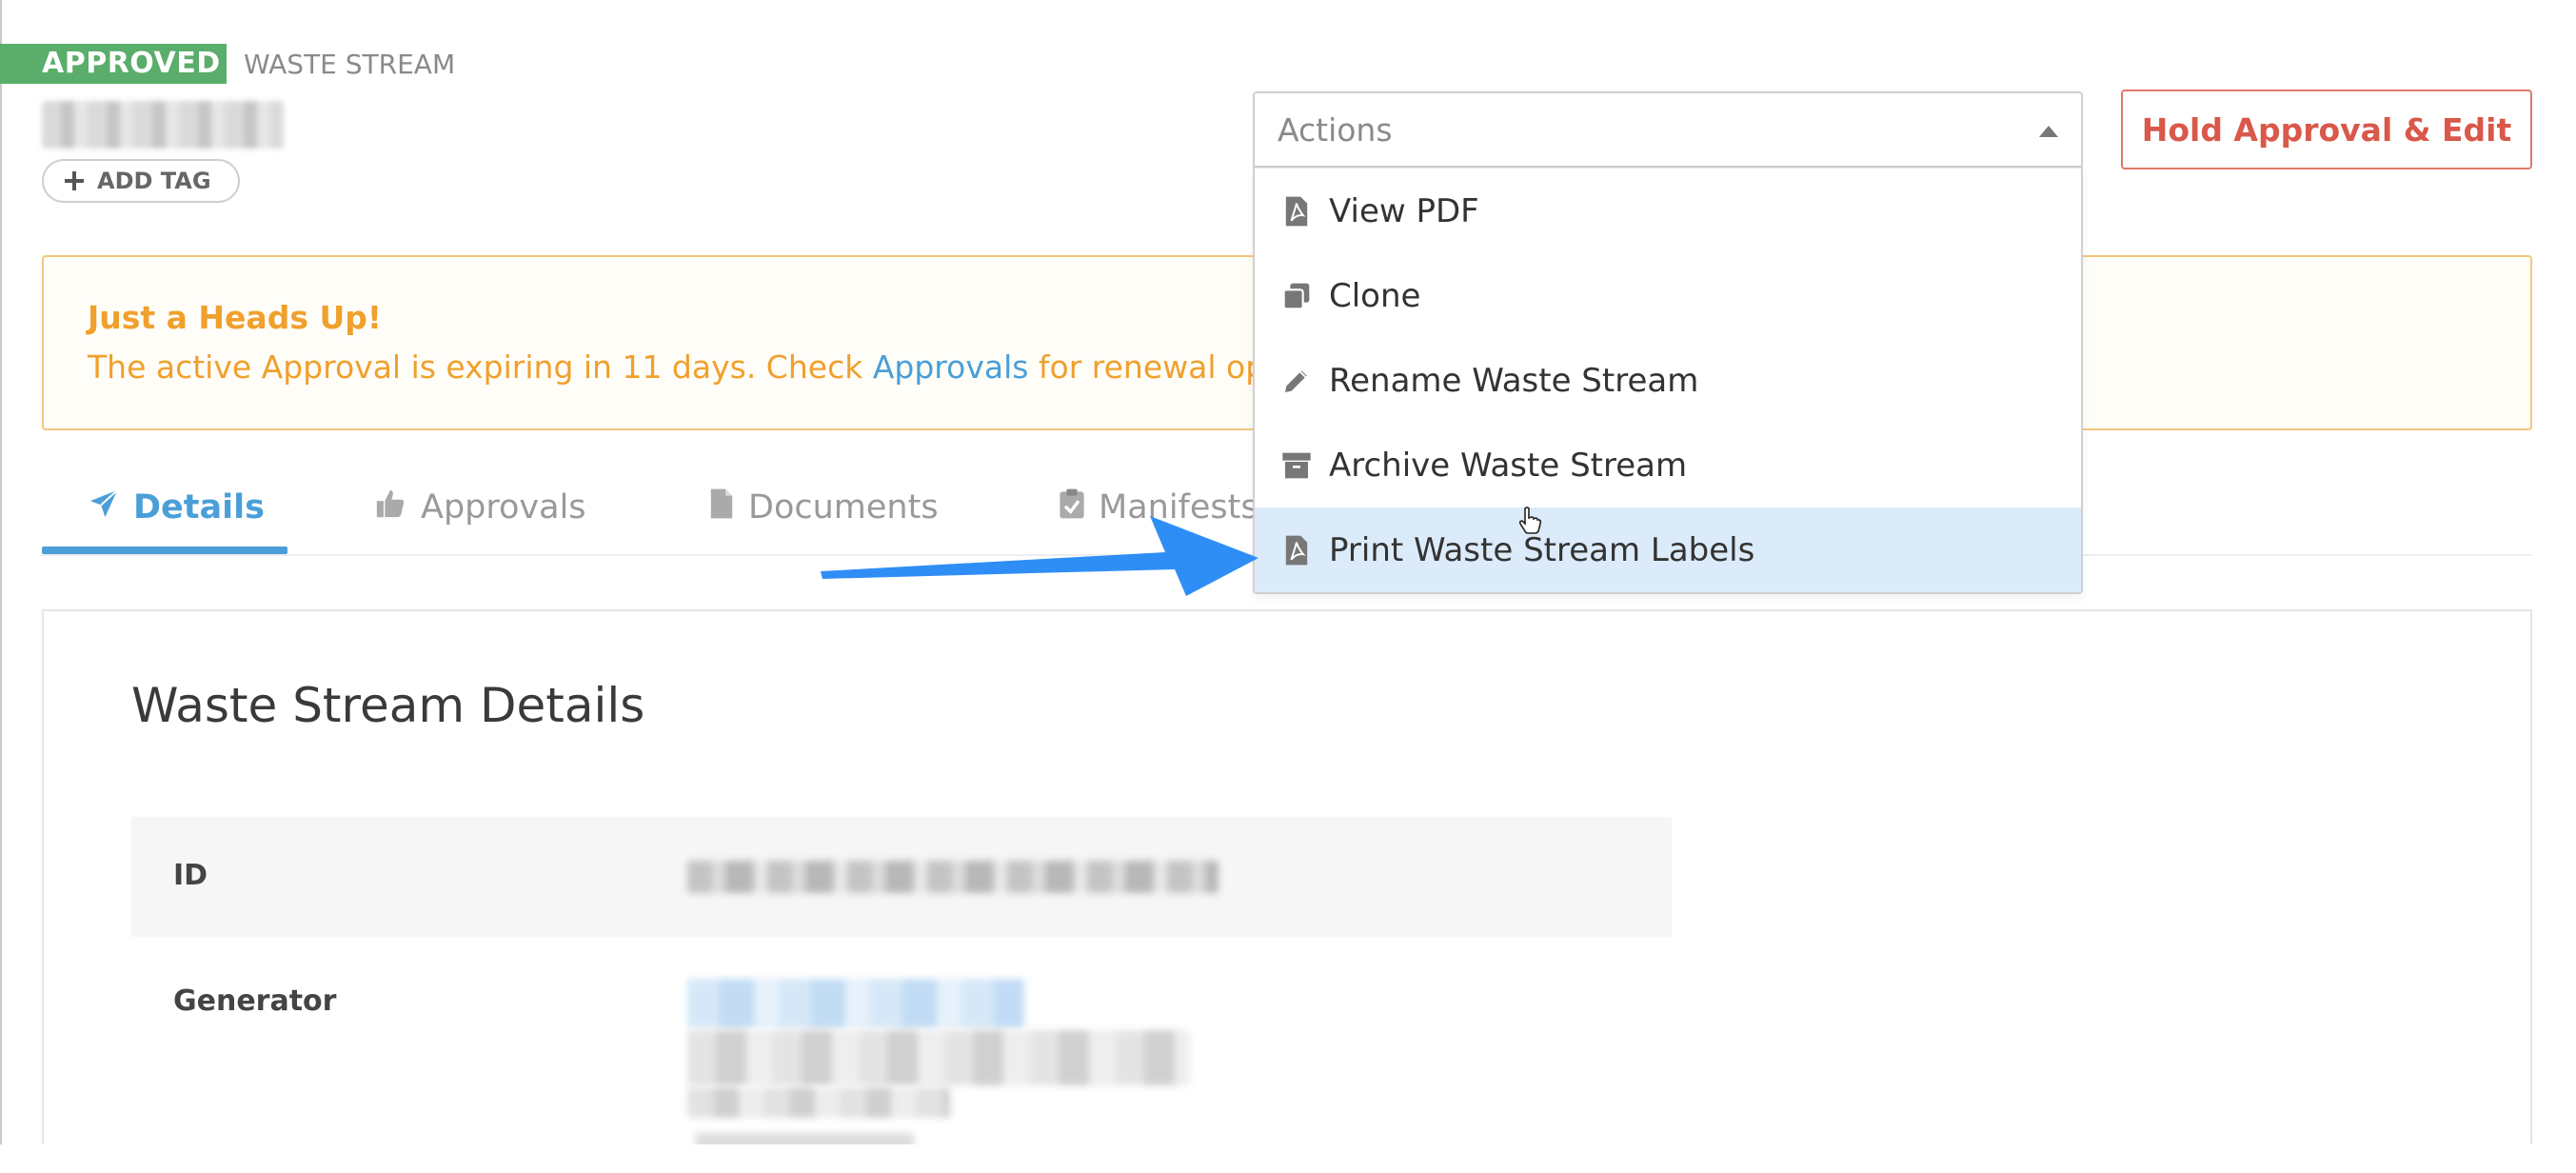  I want to click on section-title: Waste Stream Details, so click(388, 706).